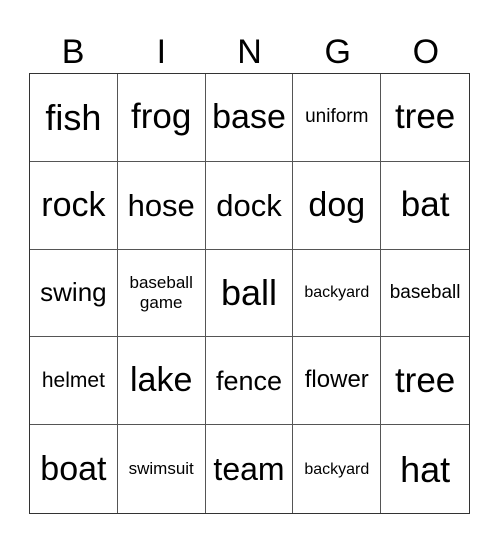 The height and width of the screenshot is (544, 500). I want to click on bingo-cell: rock, so click(74, 205).